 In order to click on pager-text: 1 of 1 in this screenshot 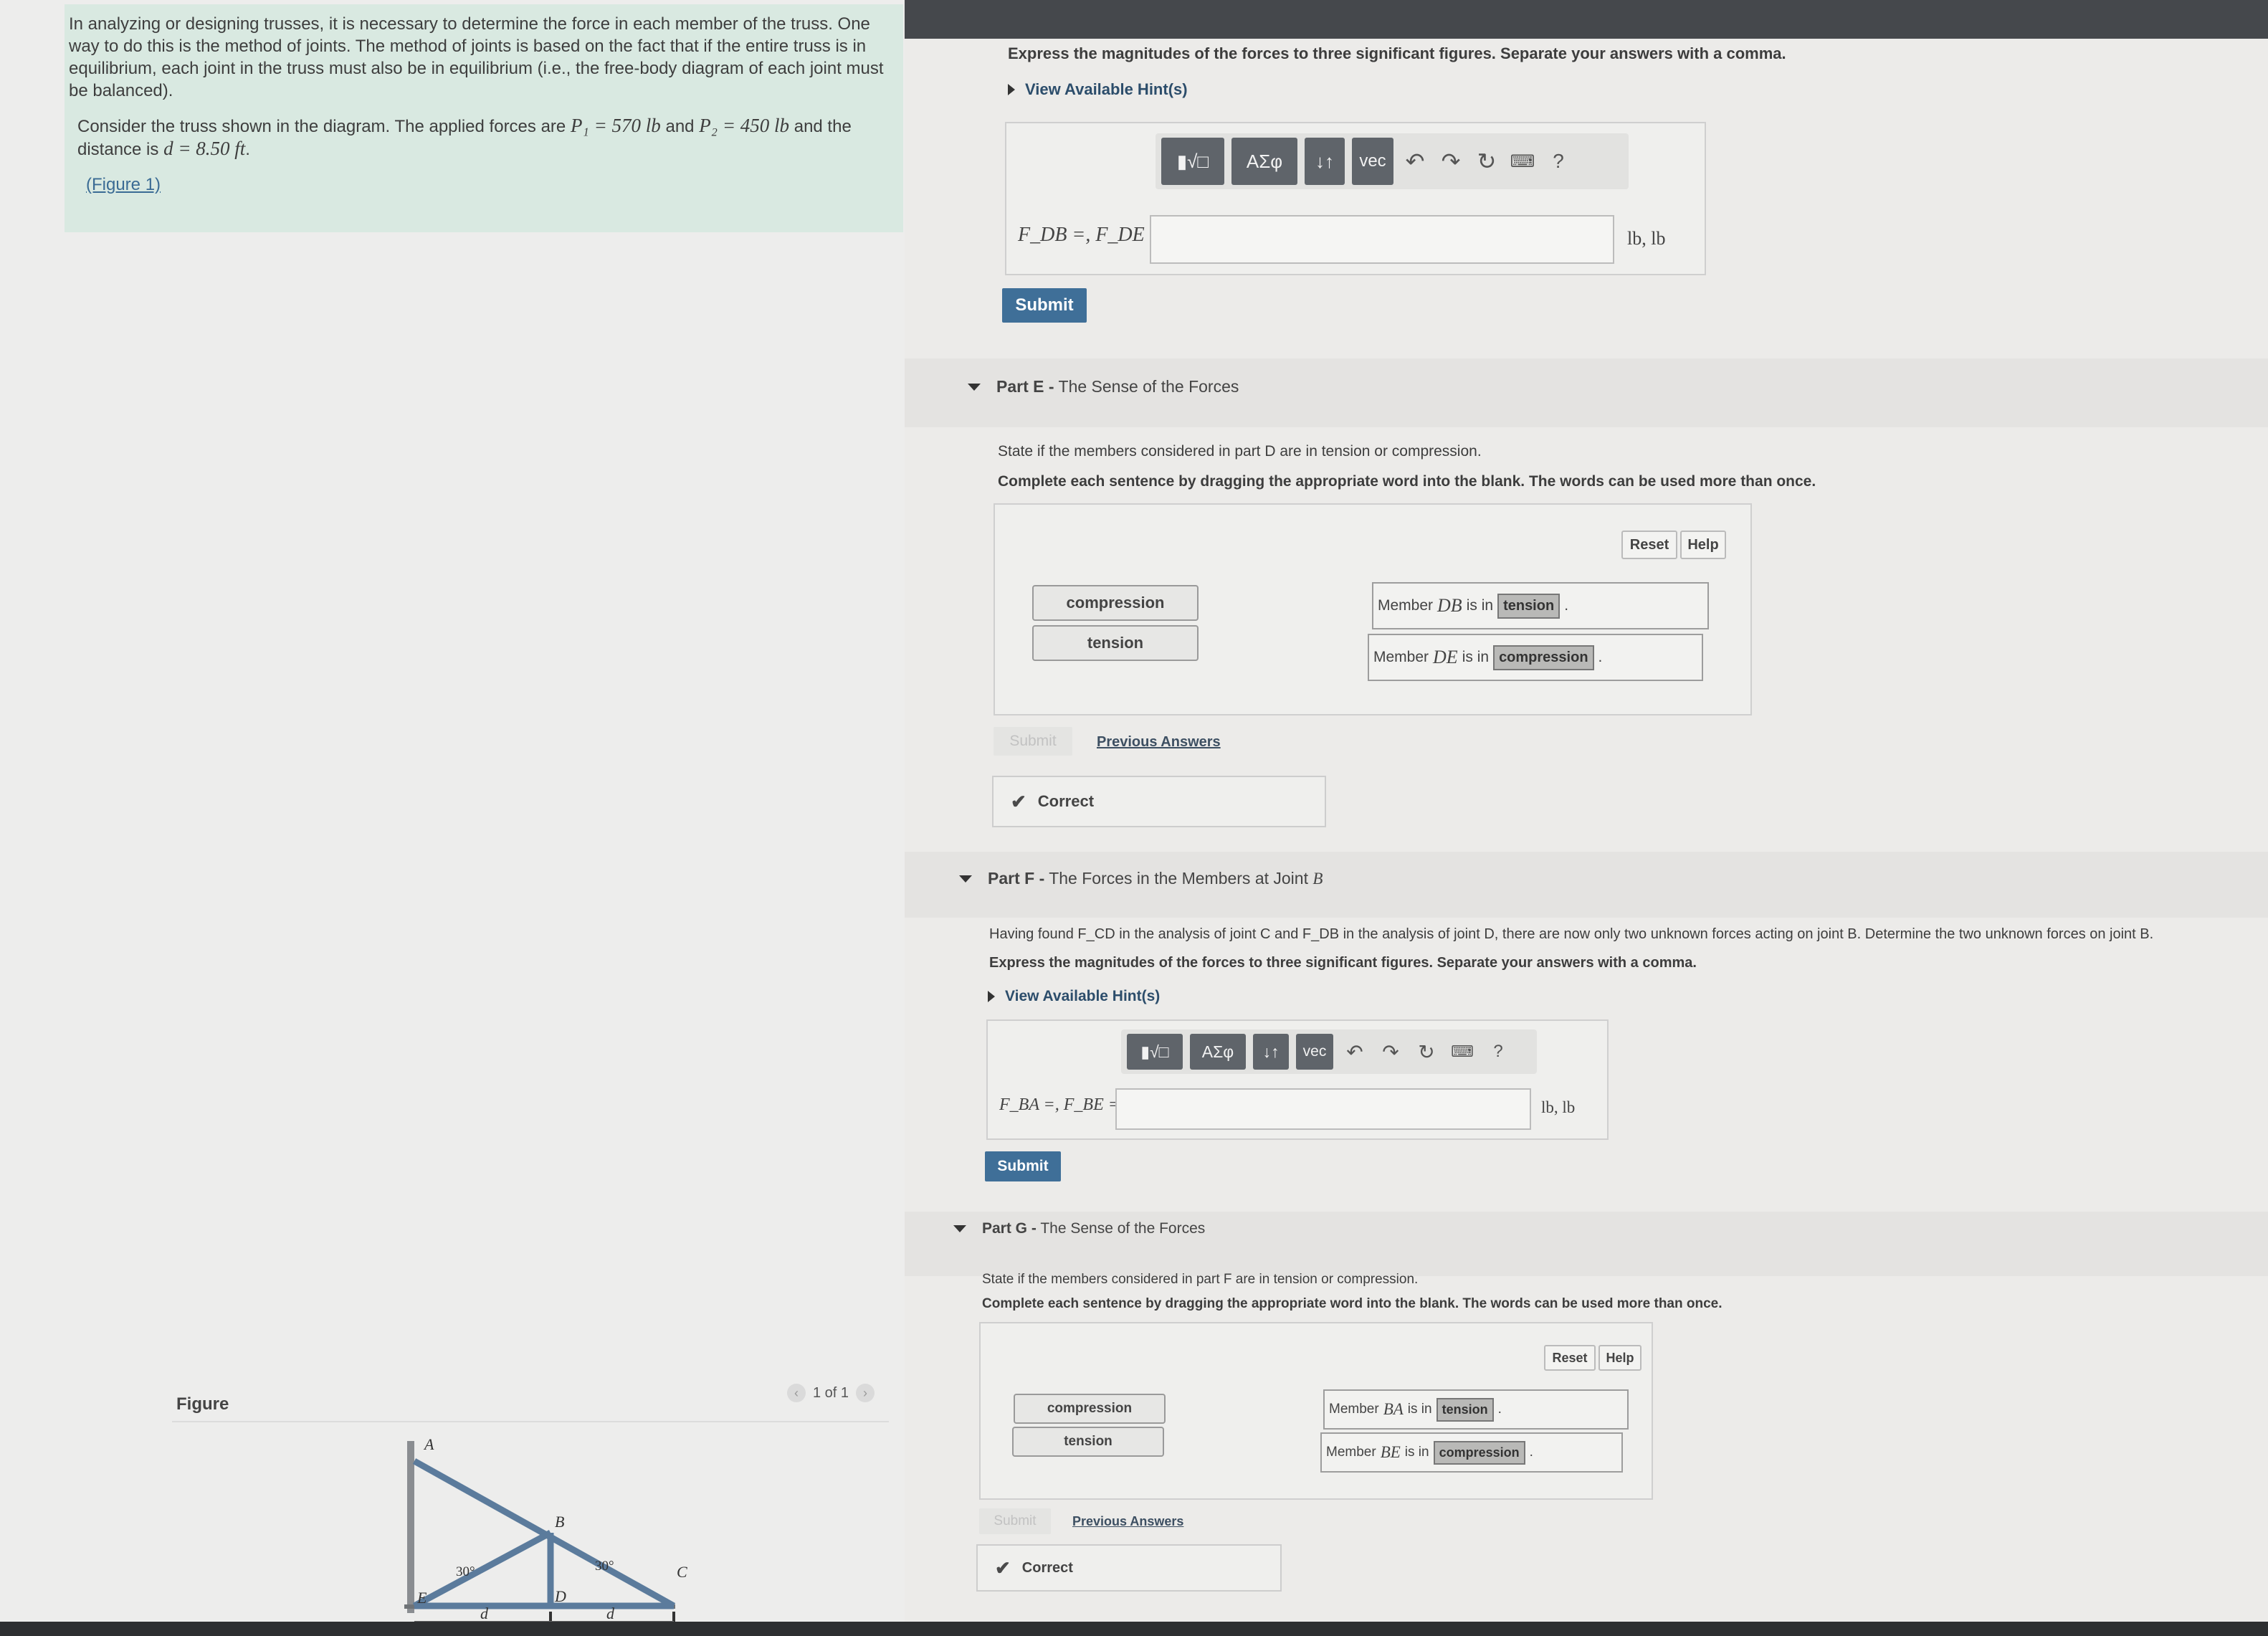, I will do `click(831, 1392)`.